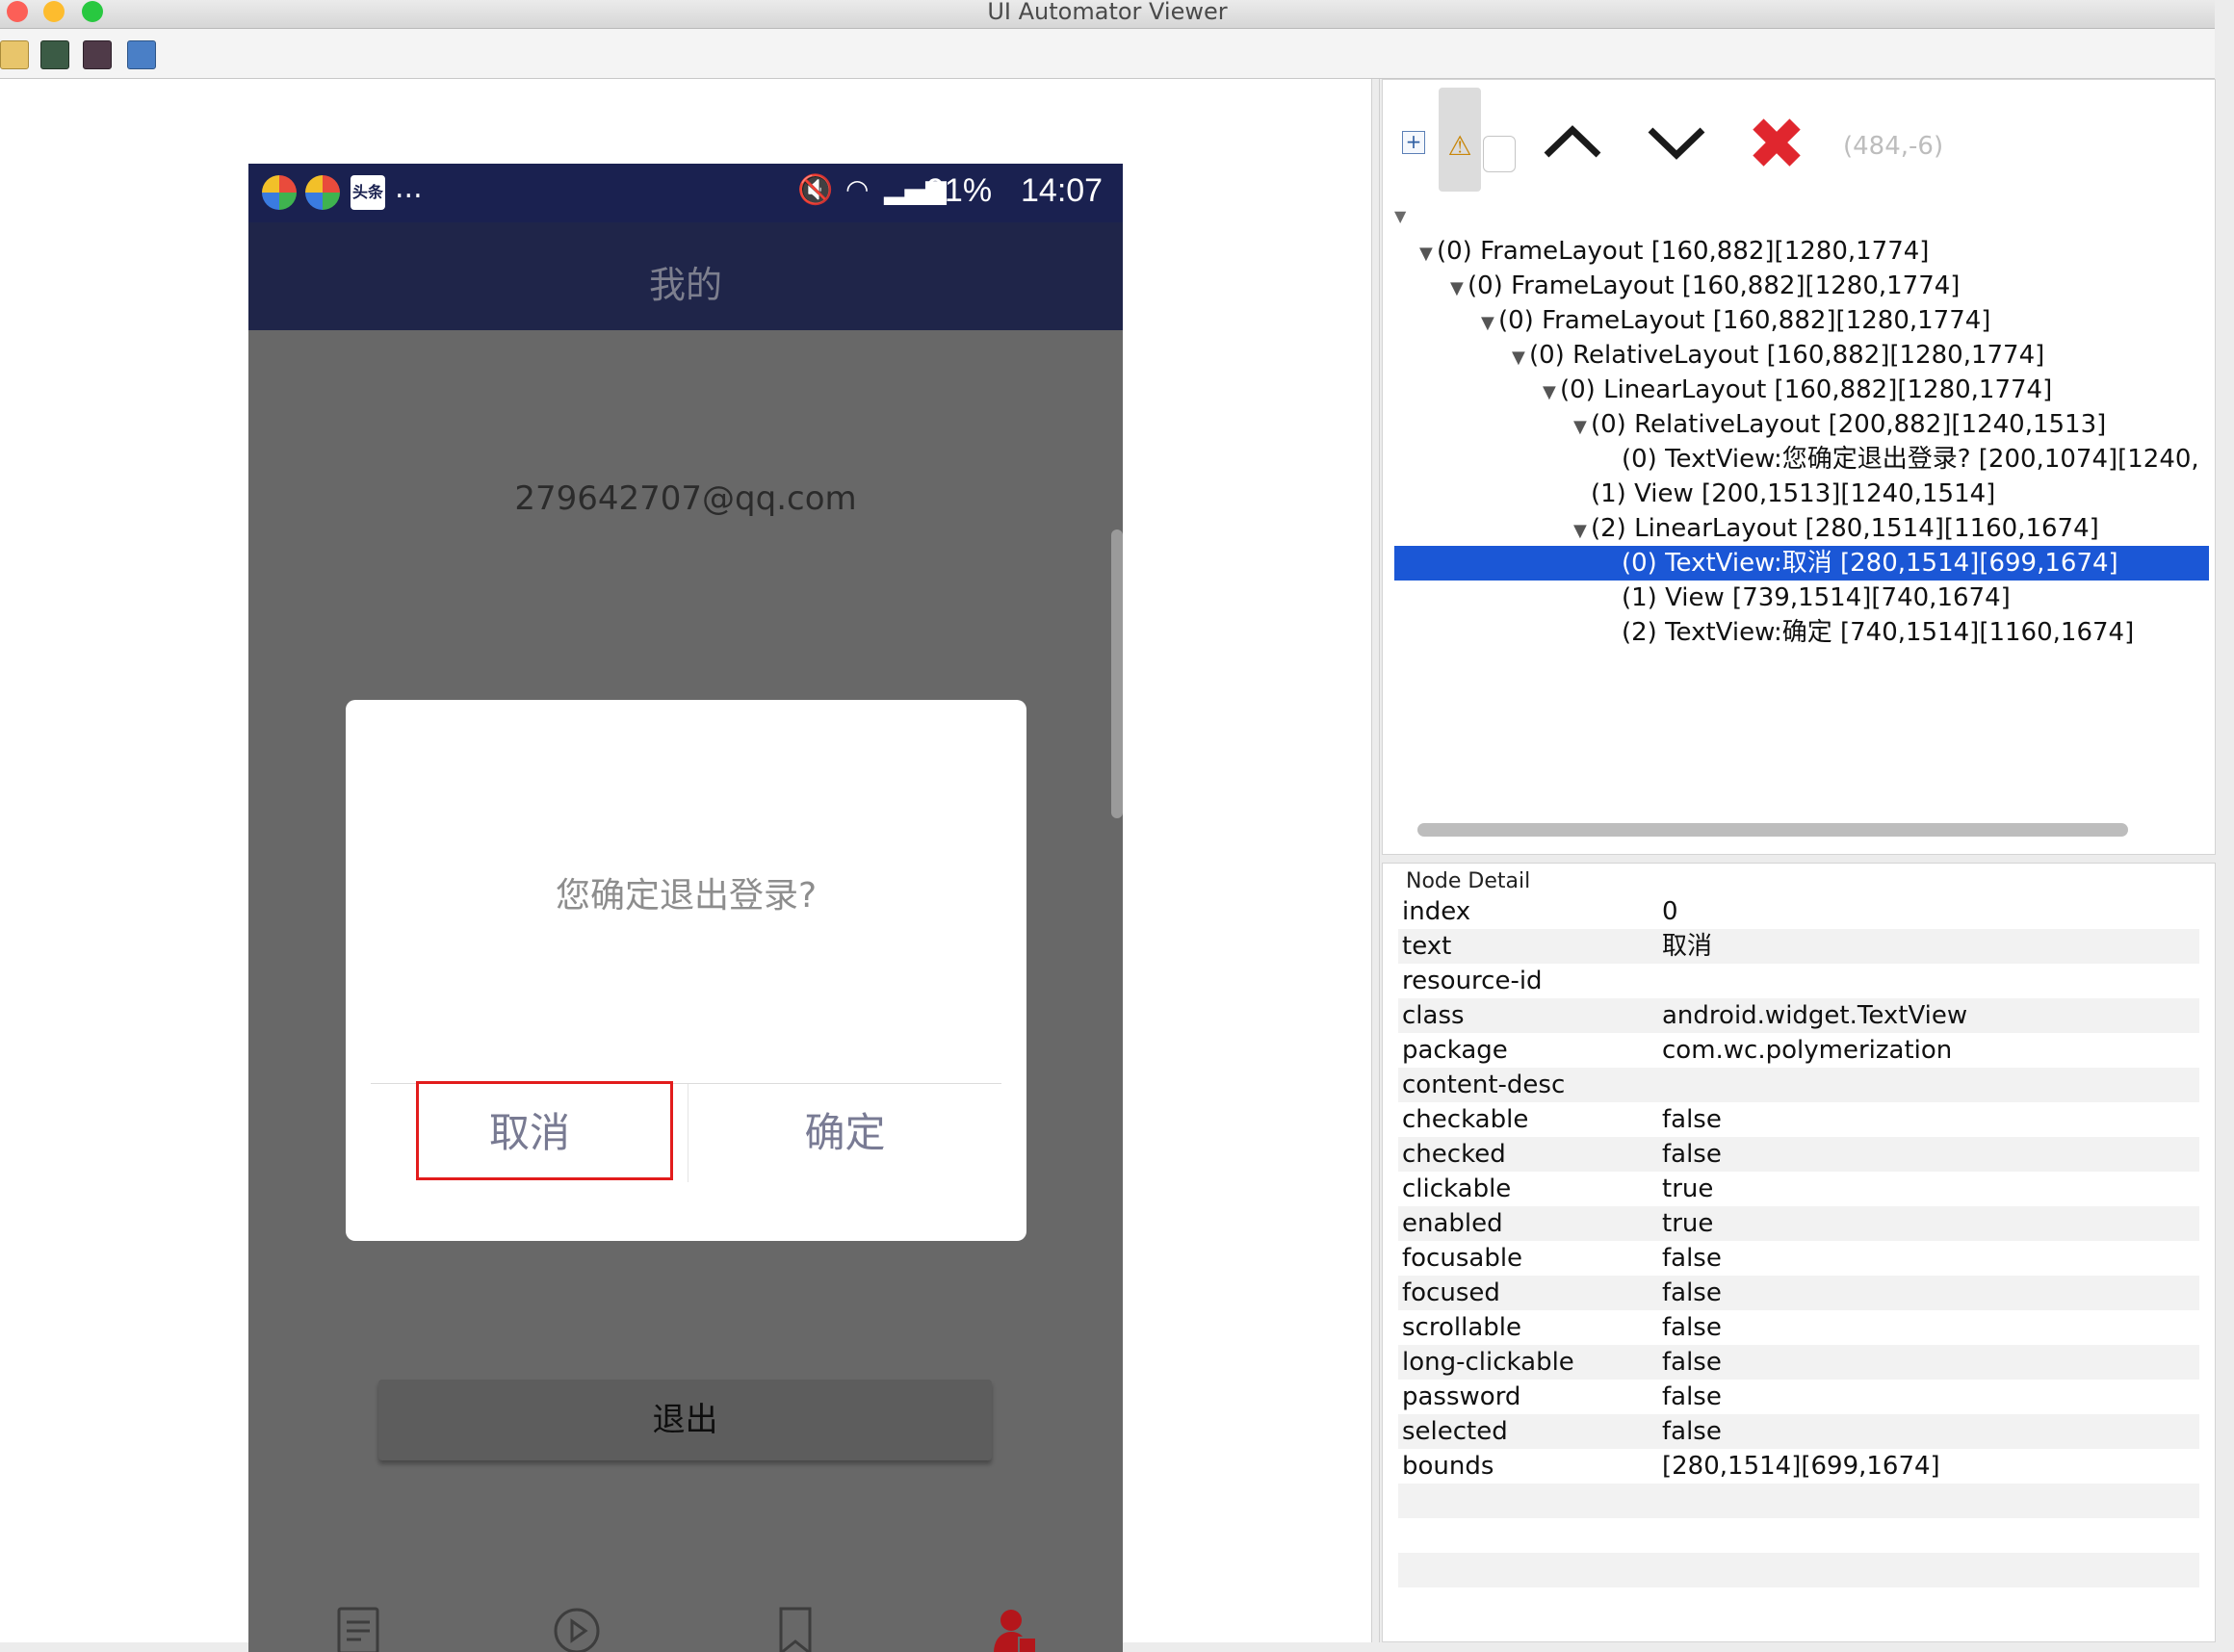 Image resolution: width=2234 pixels, height=1652 pixels. I want to click on detail-key: checked, so click(1454, 1154).